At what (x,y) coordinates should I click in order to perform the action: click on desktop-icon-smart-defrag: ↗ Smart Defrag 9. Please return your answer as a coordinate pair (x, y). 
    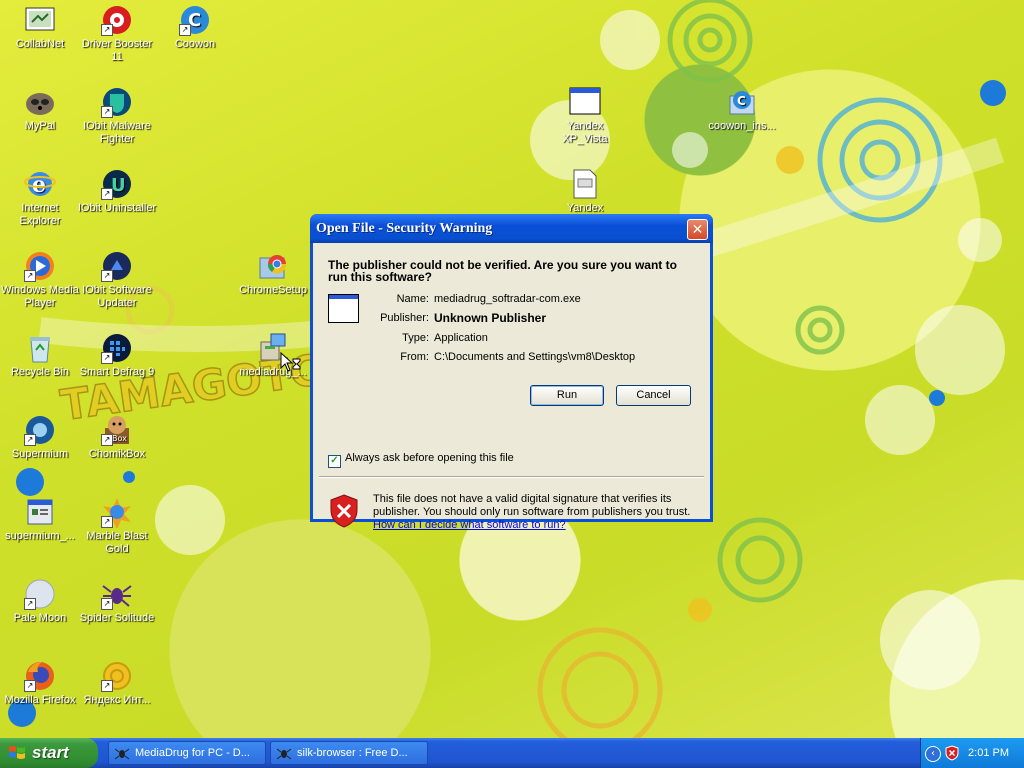
    Looking at the image, I should click on (117, 355).